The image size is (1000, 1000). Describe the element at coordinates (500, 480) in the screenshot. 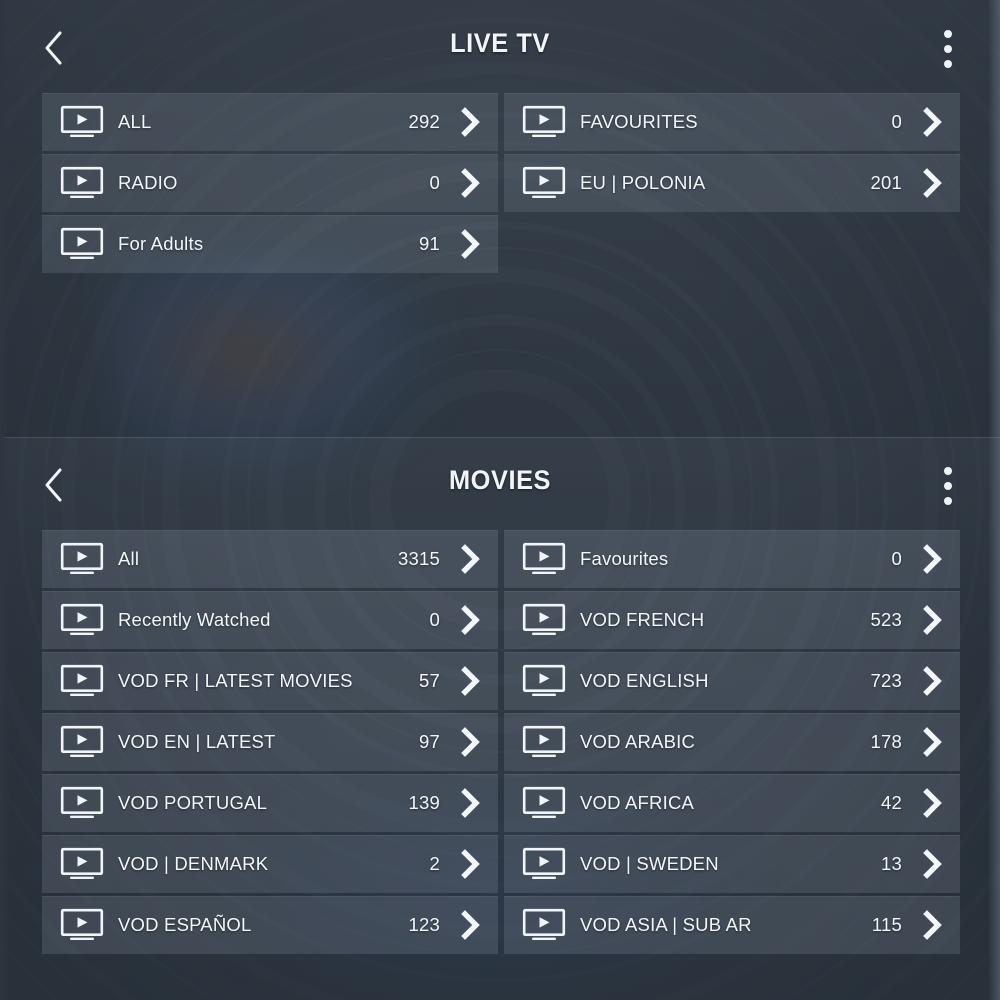

I see `page-title: MOVIES` at that location.